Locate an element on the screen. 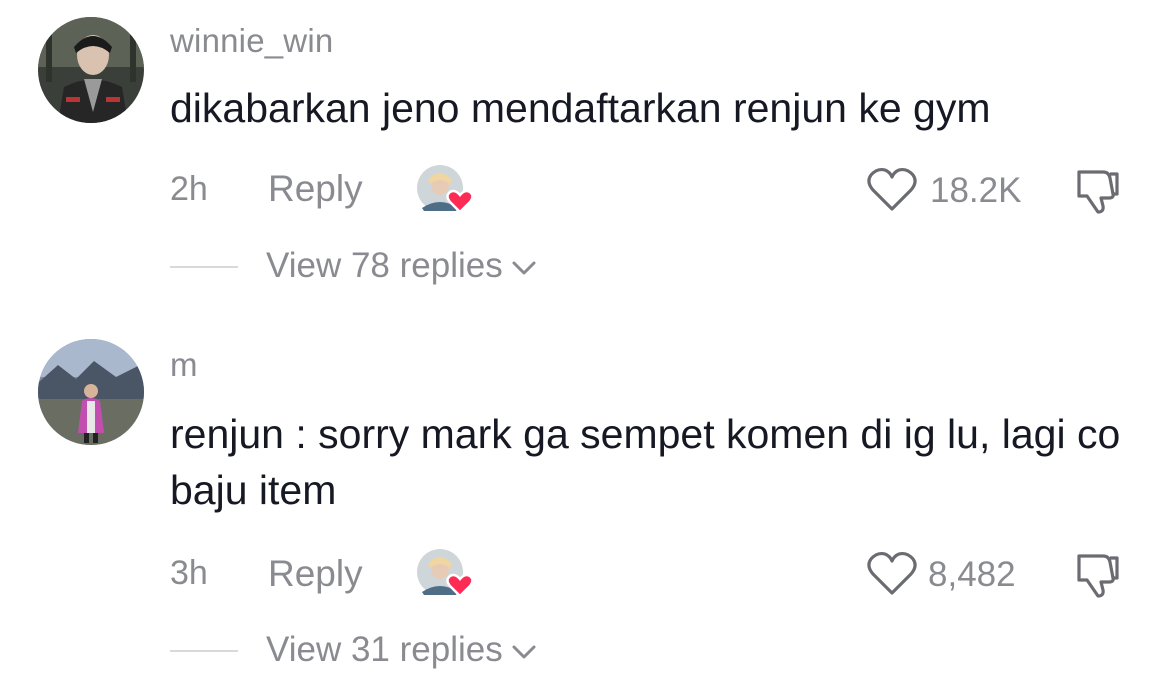 The height and width of the screenshot is (695, 1170). comment-username: m is located at coordinates (184, 365).